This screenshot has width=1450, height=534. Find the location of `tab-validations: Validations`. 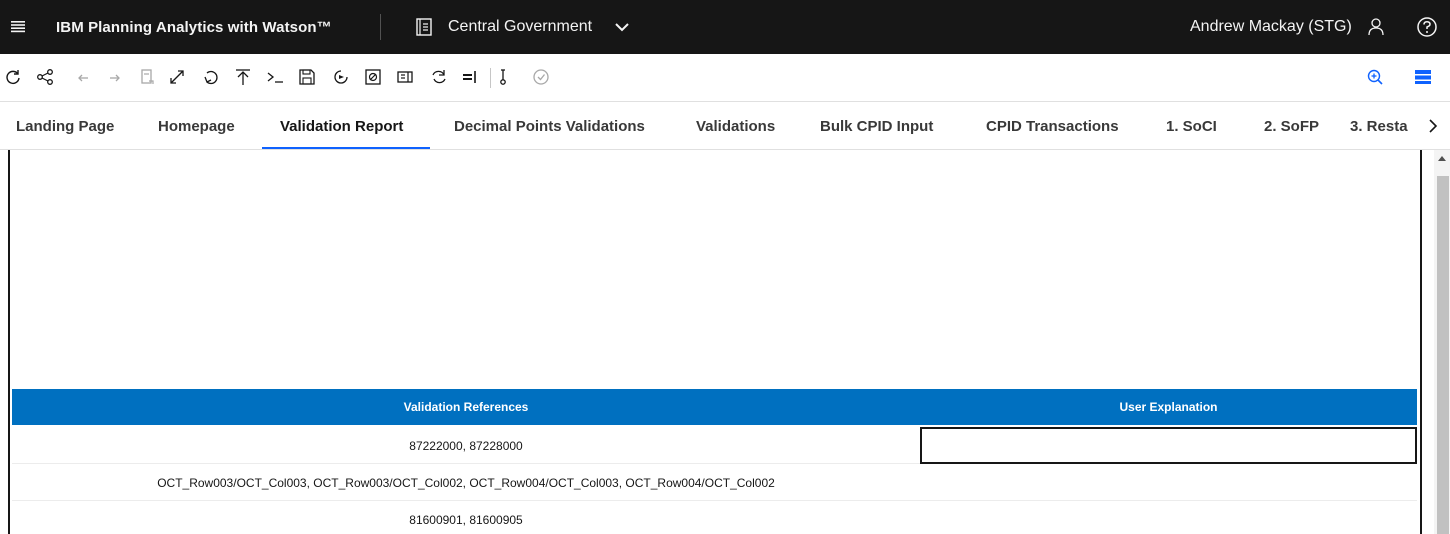

tab-validations: Validations is located at coordinates (735, 125).